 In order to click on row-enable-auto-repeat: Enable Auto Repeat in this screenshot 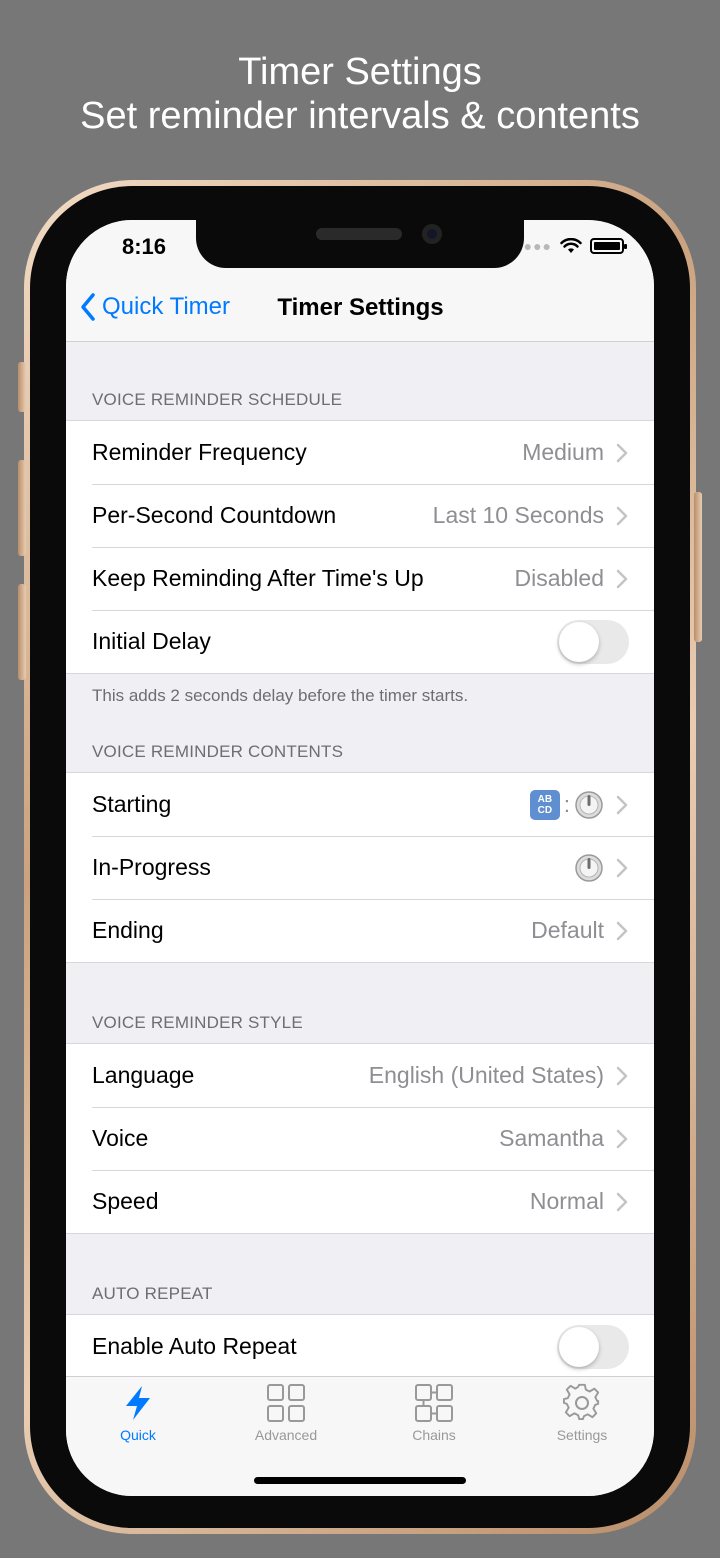, I will do `click(360, 1345)`.